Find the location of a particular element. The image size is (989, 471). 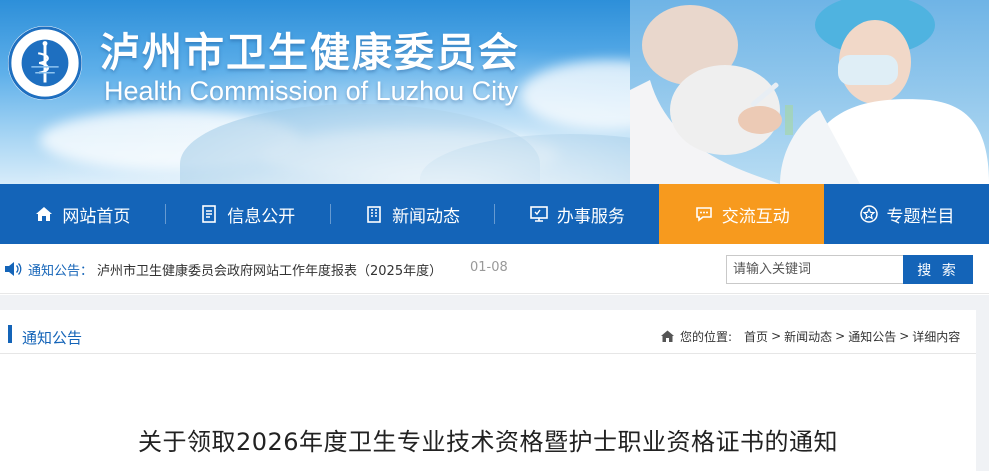

nav-item-label: 新闻动态 is located at coordinates (426, 216).